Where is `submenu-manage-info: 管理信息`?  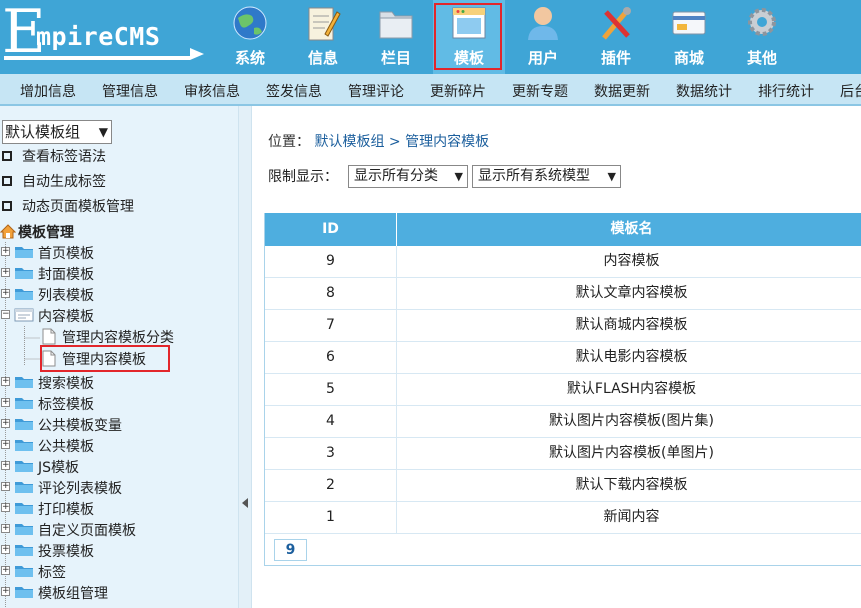 submenu-manage-info: 管理信息 is located at coordinates (130, 91).